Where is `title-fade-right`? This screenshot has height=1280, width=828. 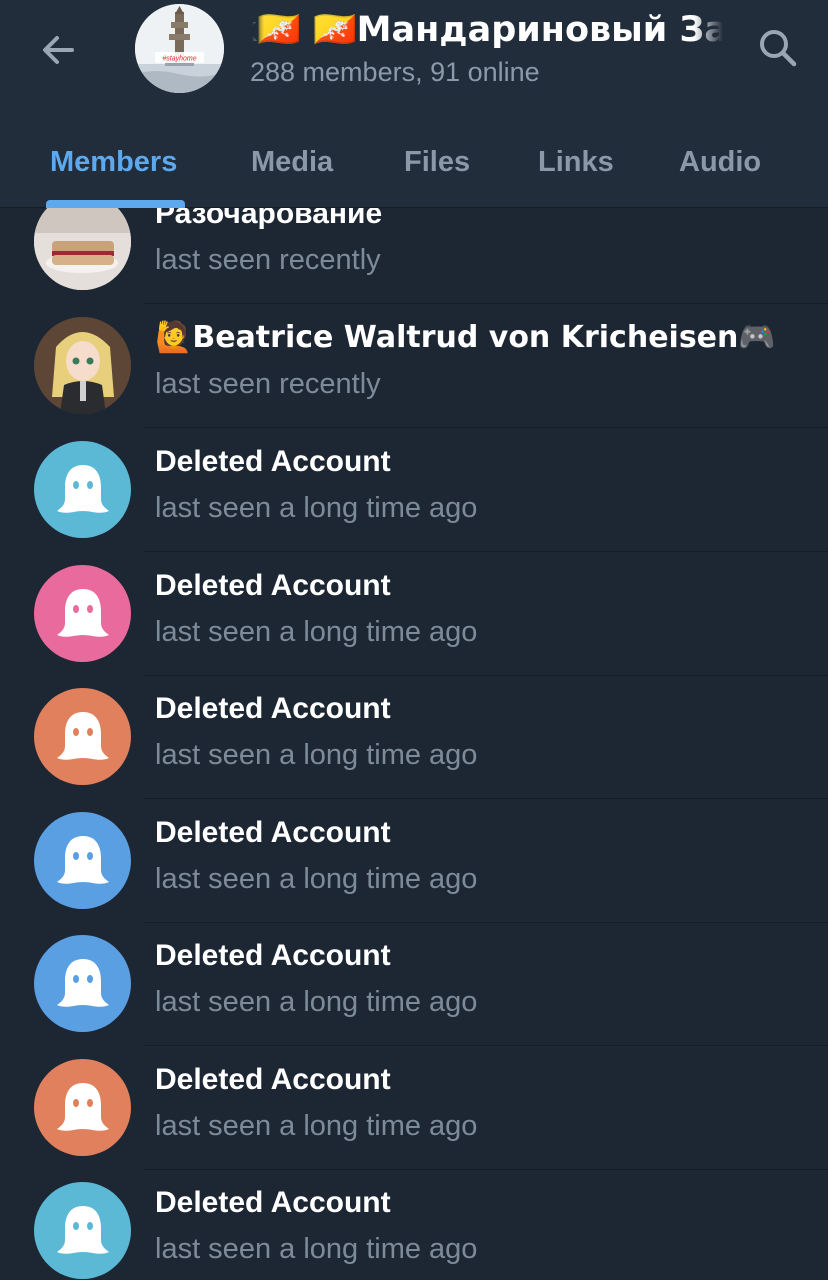
title-fade-right is located at coordinates (711, 30).